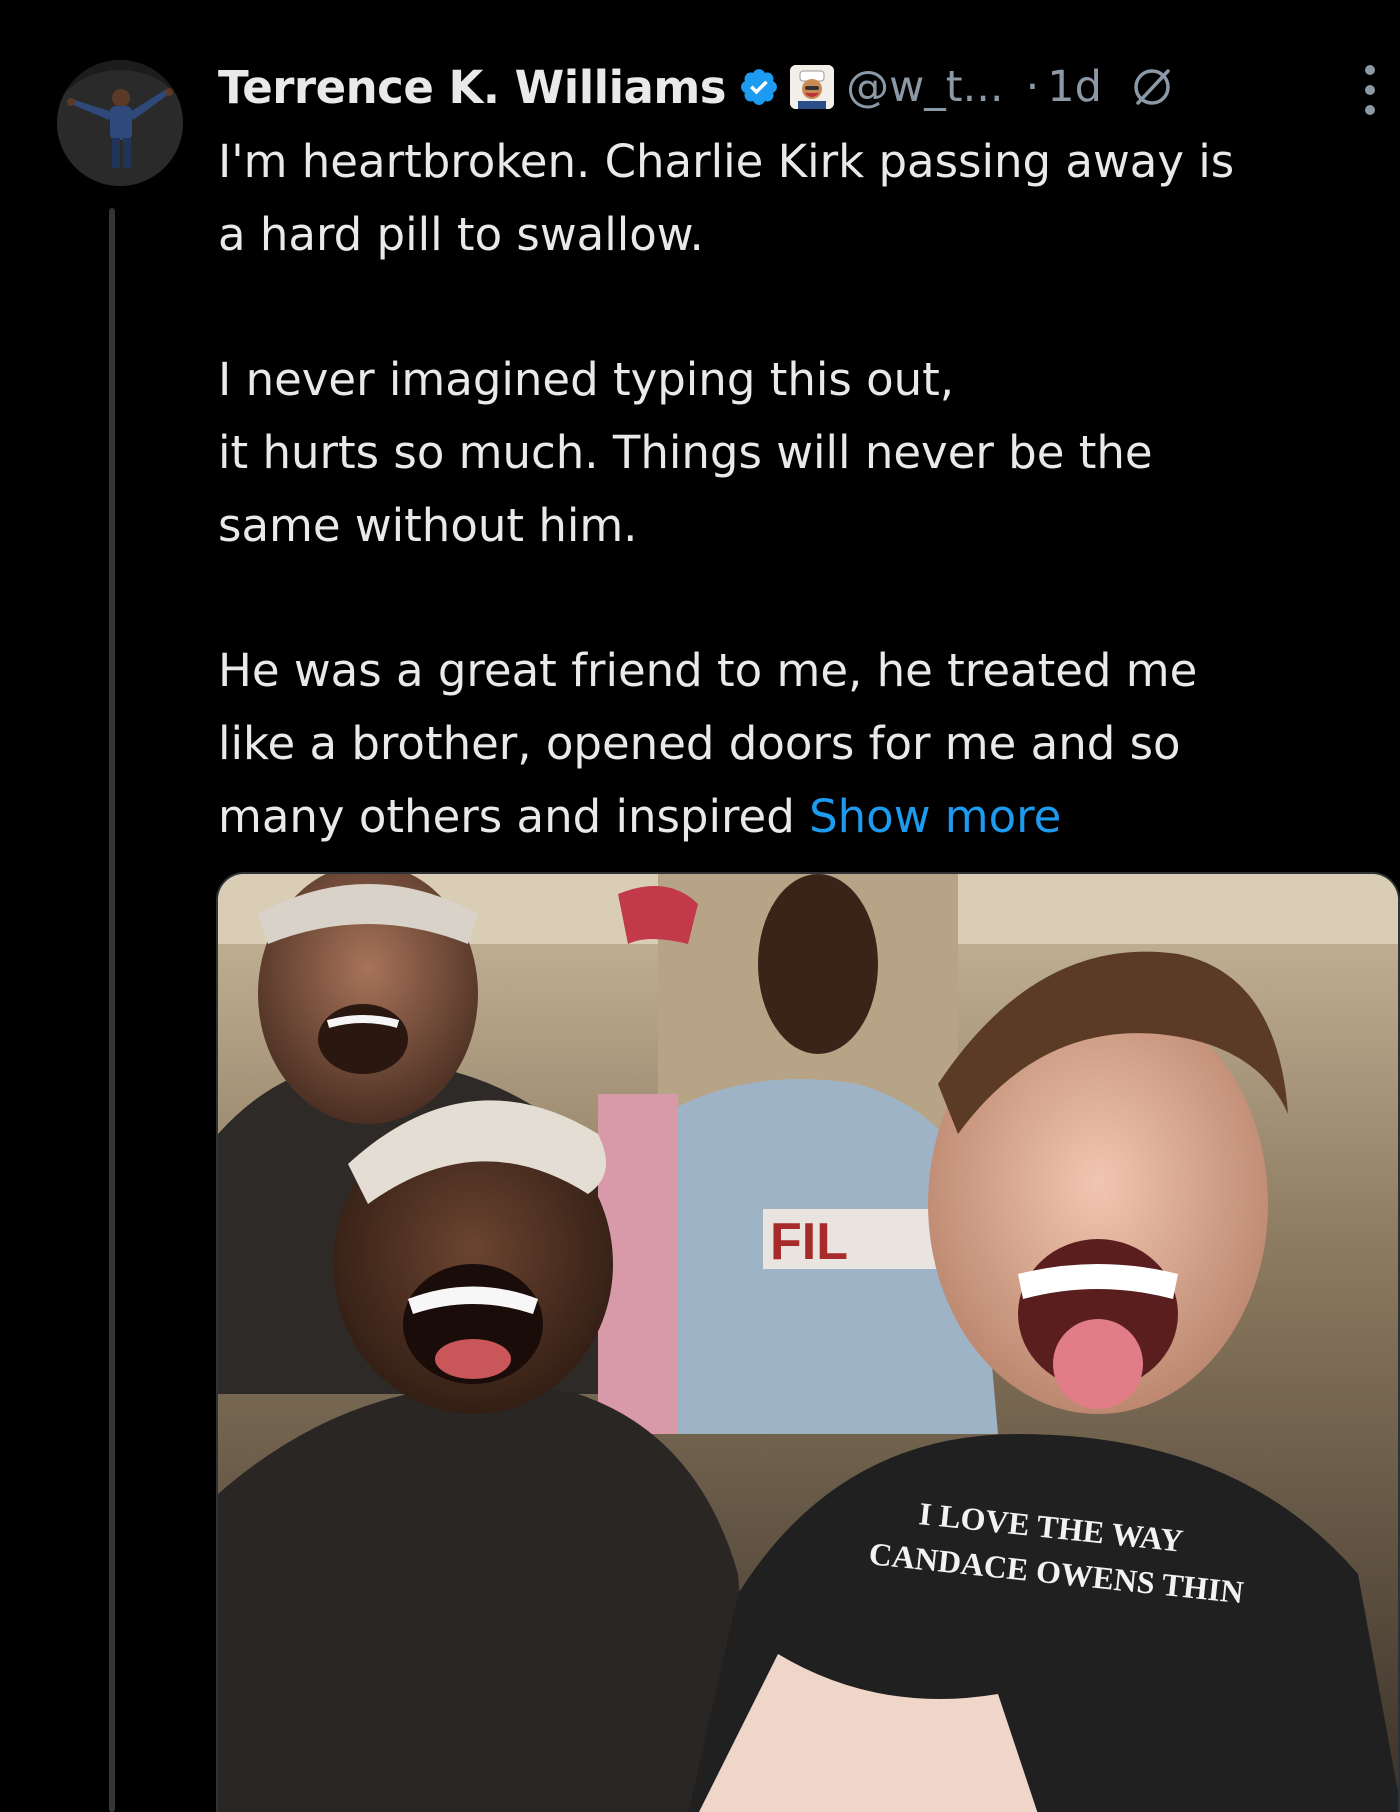  What do you see at coordinates (472, 87) in the screenshot?
I see `author-display-name: Terrence K. Williams` at bounding box center [472, 87].